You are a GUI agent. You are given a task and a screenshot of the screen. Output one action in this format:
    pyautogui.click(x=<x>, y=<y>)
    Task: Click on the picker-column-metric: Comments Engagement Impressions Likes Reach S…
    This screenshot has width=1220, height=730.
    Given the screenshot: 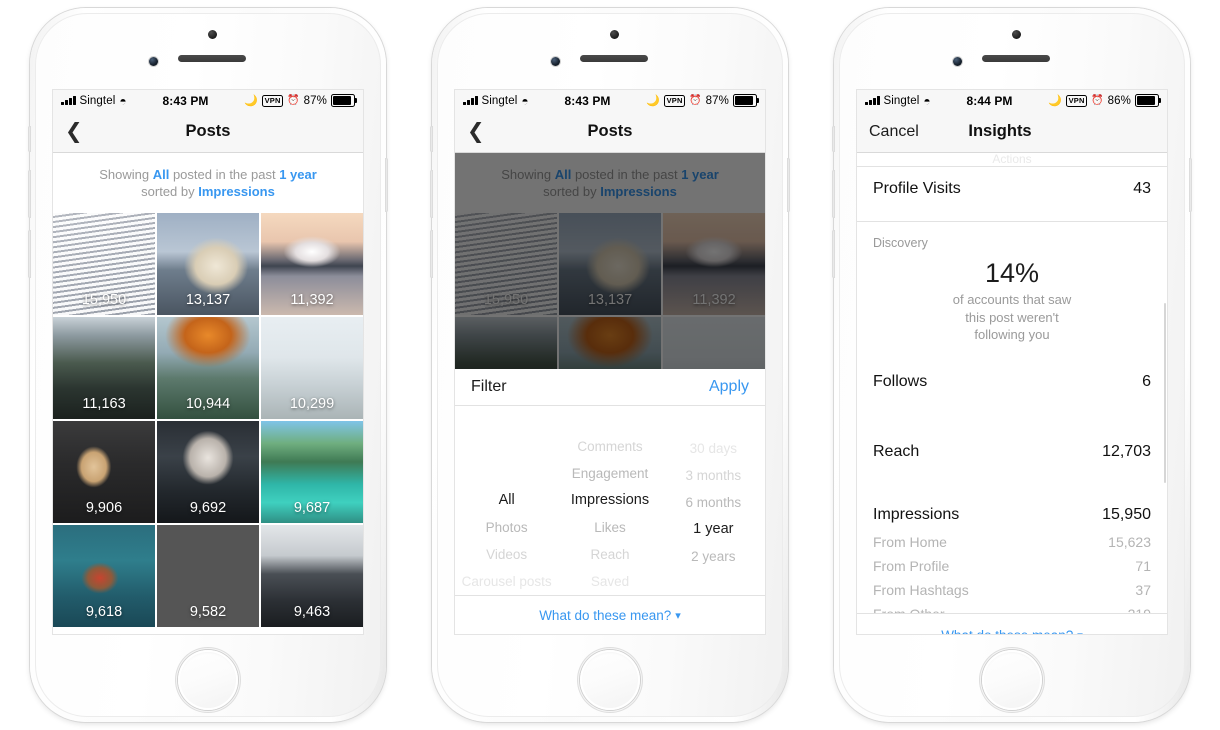 What is the action you would take?
    pyautogui.click(x=609, y=502)
    